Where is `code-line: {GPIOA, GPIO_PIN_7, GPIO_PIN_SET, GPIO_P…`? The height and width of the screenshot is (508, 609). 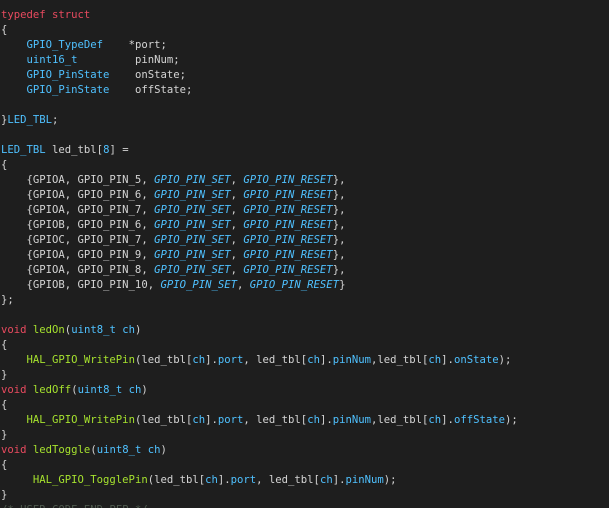 code-line: {GPIOA, GPIO_PIN_7, GPIO_PIN_SET, GPIO_P… is located at coordinates (173, 210).